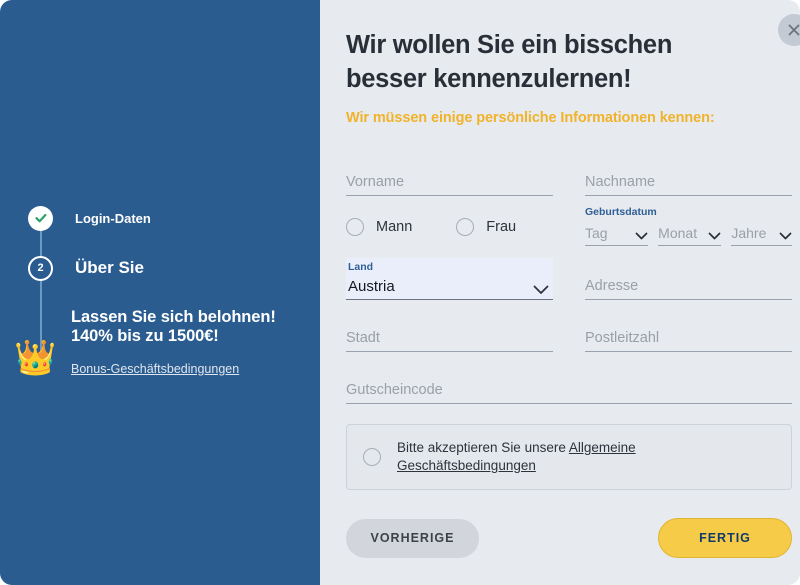 The width and height of the screenshot is (800, 585). Describe the element at coordinates (794, 30) in the screenshot. I see `close-icon` at that location.